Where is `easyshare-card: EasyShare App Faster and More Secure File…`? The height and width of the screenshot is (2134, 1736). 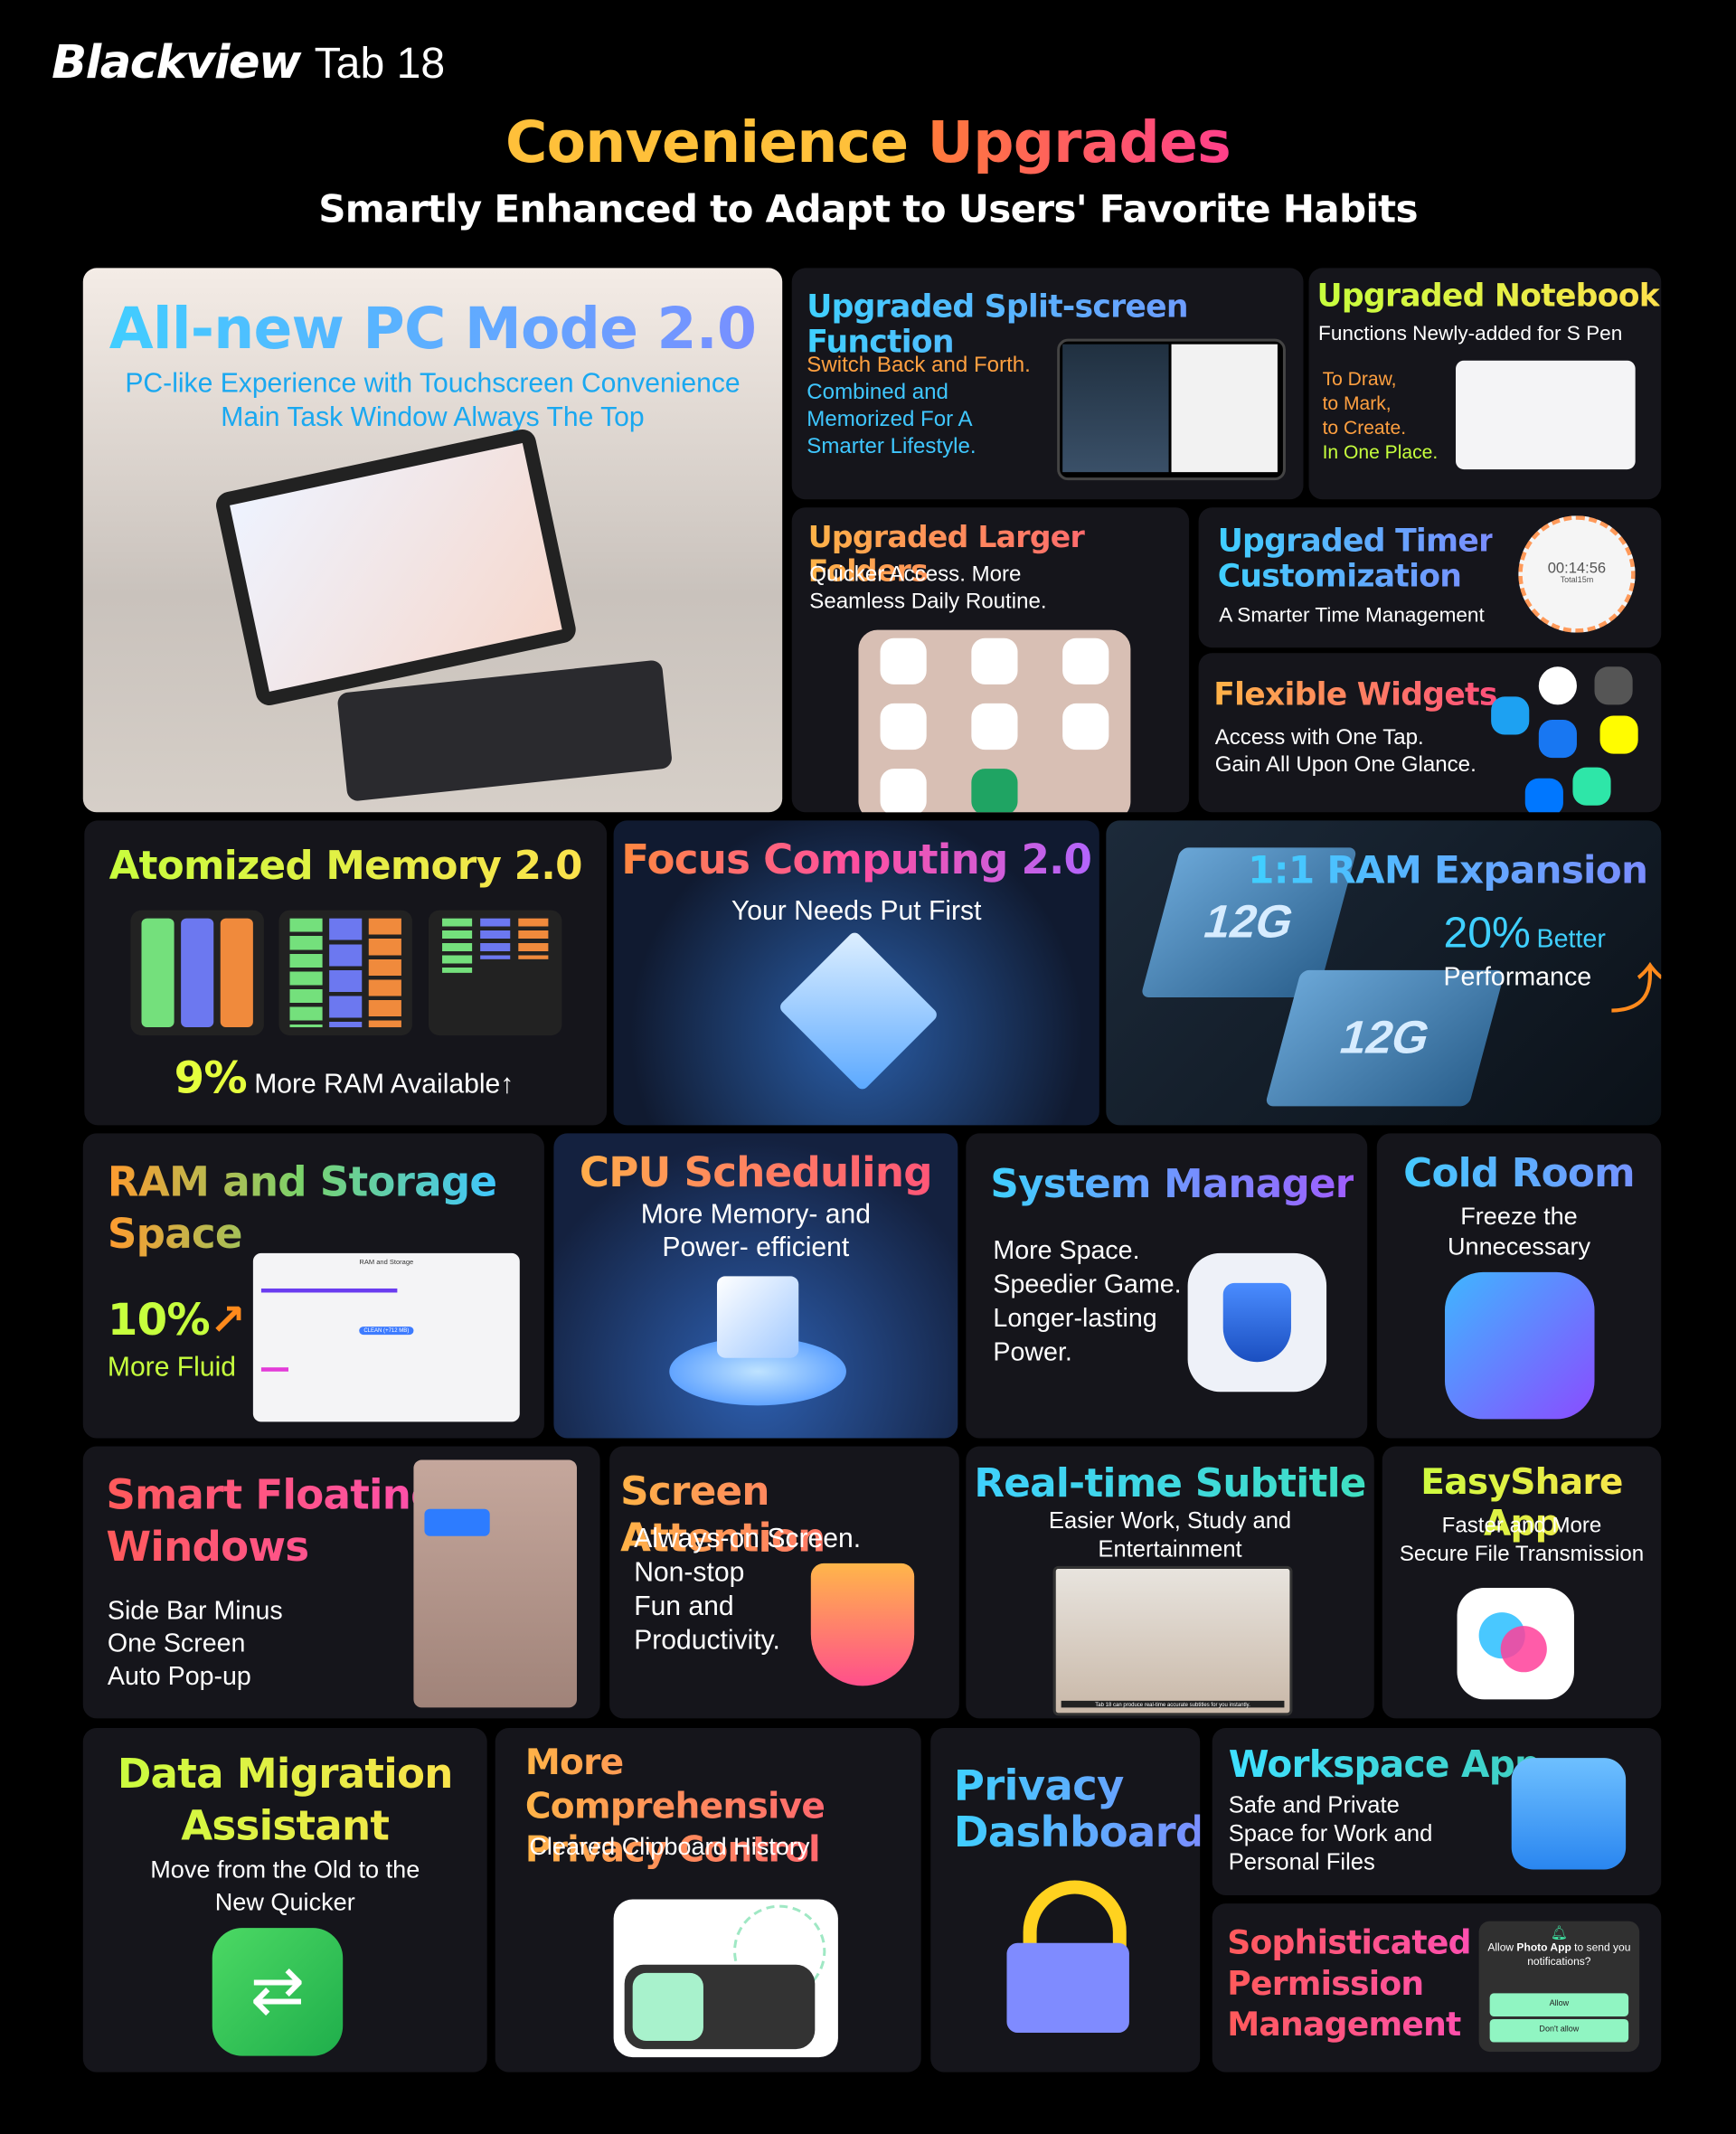 easyshare-card: EasyShare App Faster and More Secure File… is located at coordinates (1522, 1582).